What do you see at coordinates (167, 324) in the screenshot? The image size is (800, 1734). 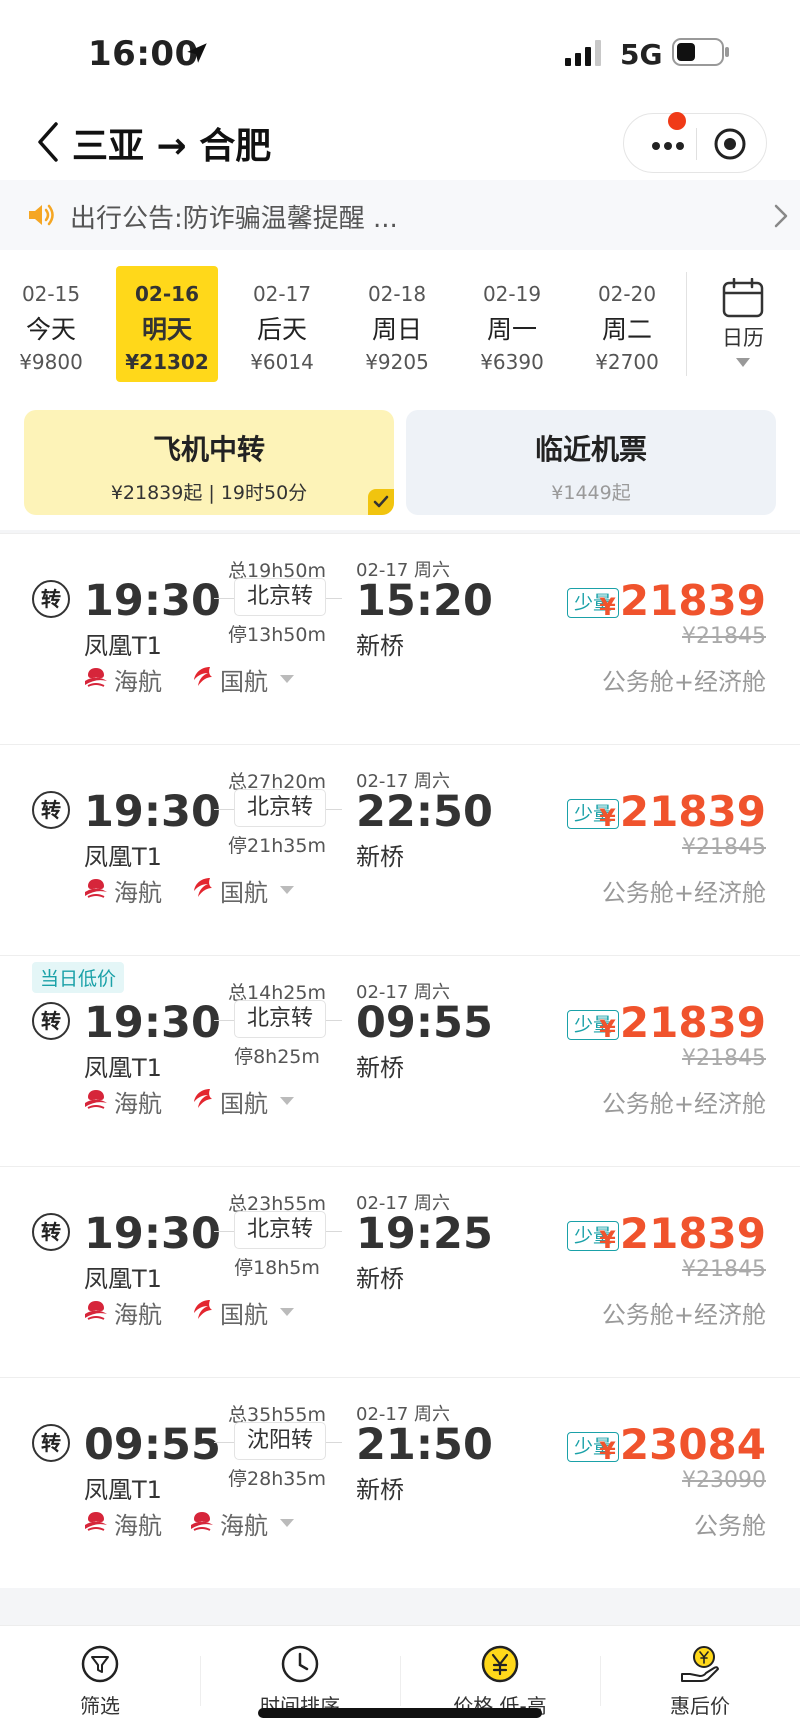 I see `date-item-0216: 02-16 明天 ¥21302` at bounding box center [167, 324].